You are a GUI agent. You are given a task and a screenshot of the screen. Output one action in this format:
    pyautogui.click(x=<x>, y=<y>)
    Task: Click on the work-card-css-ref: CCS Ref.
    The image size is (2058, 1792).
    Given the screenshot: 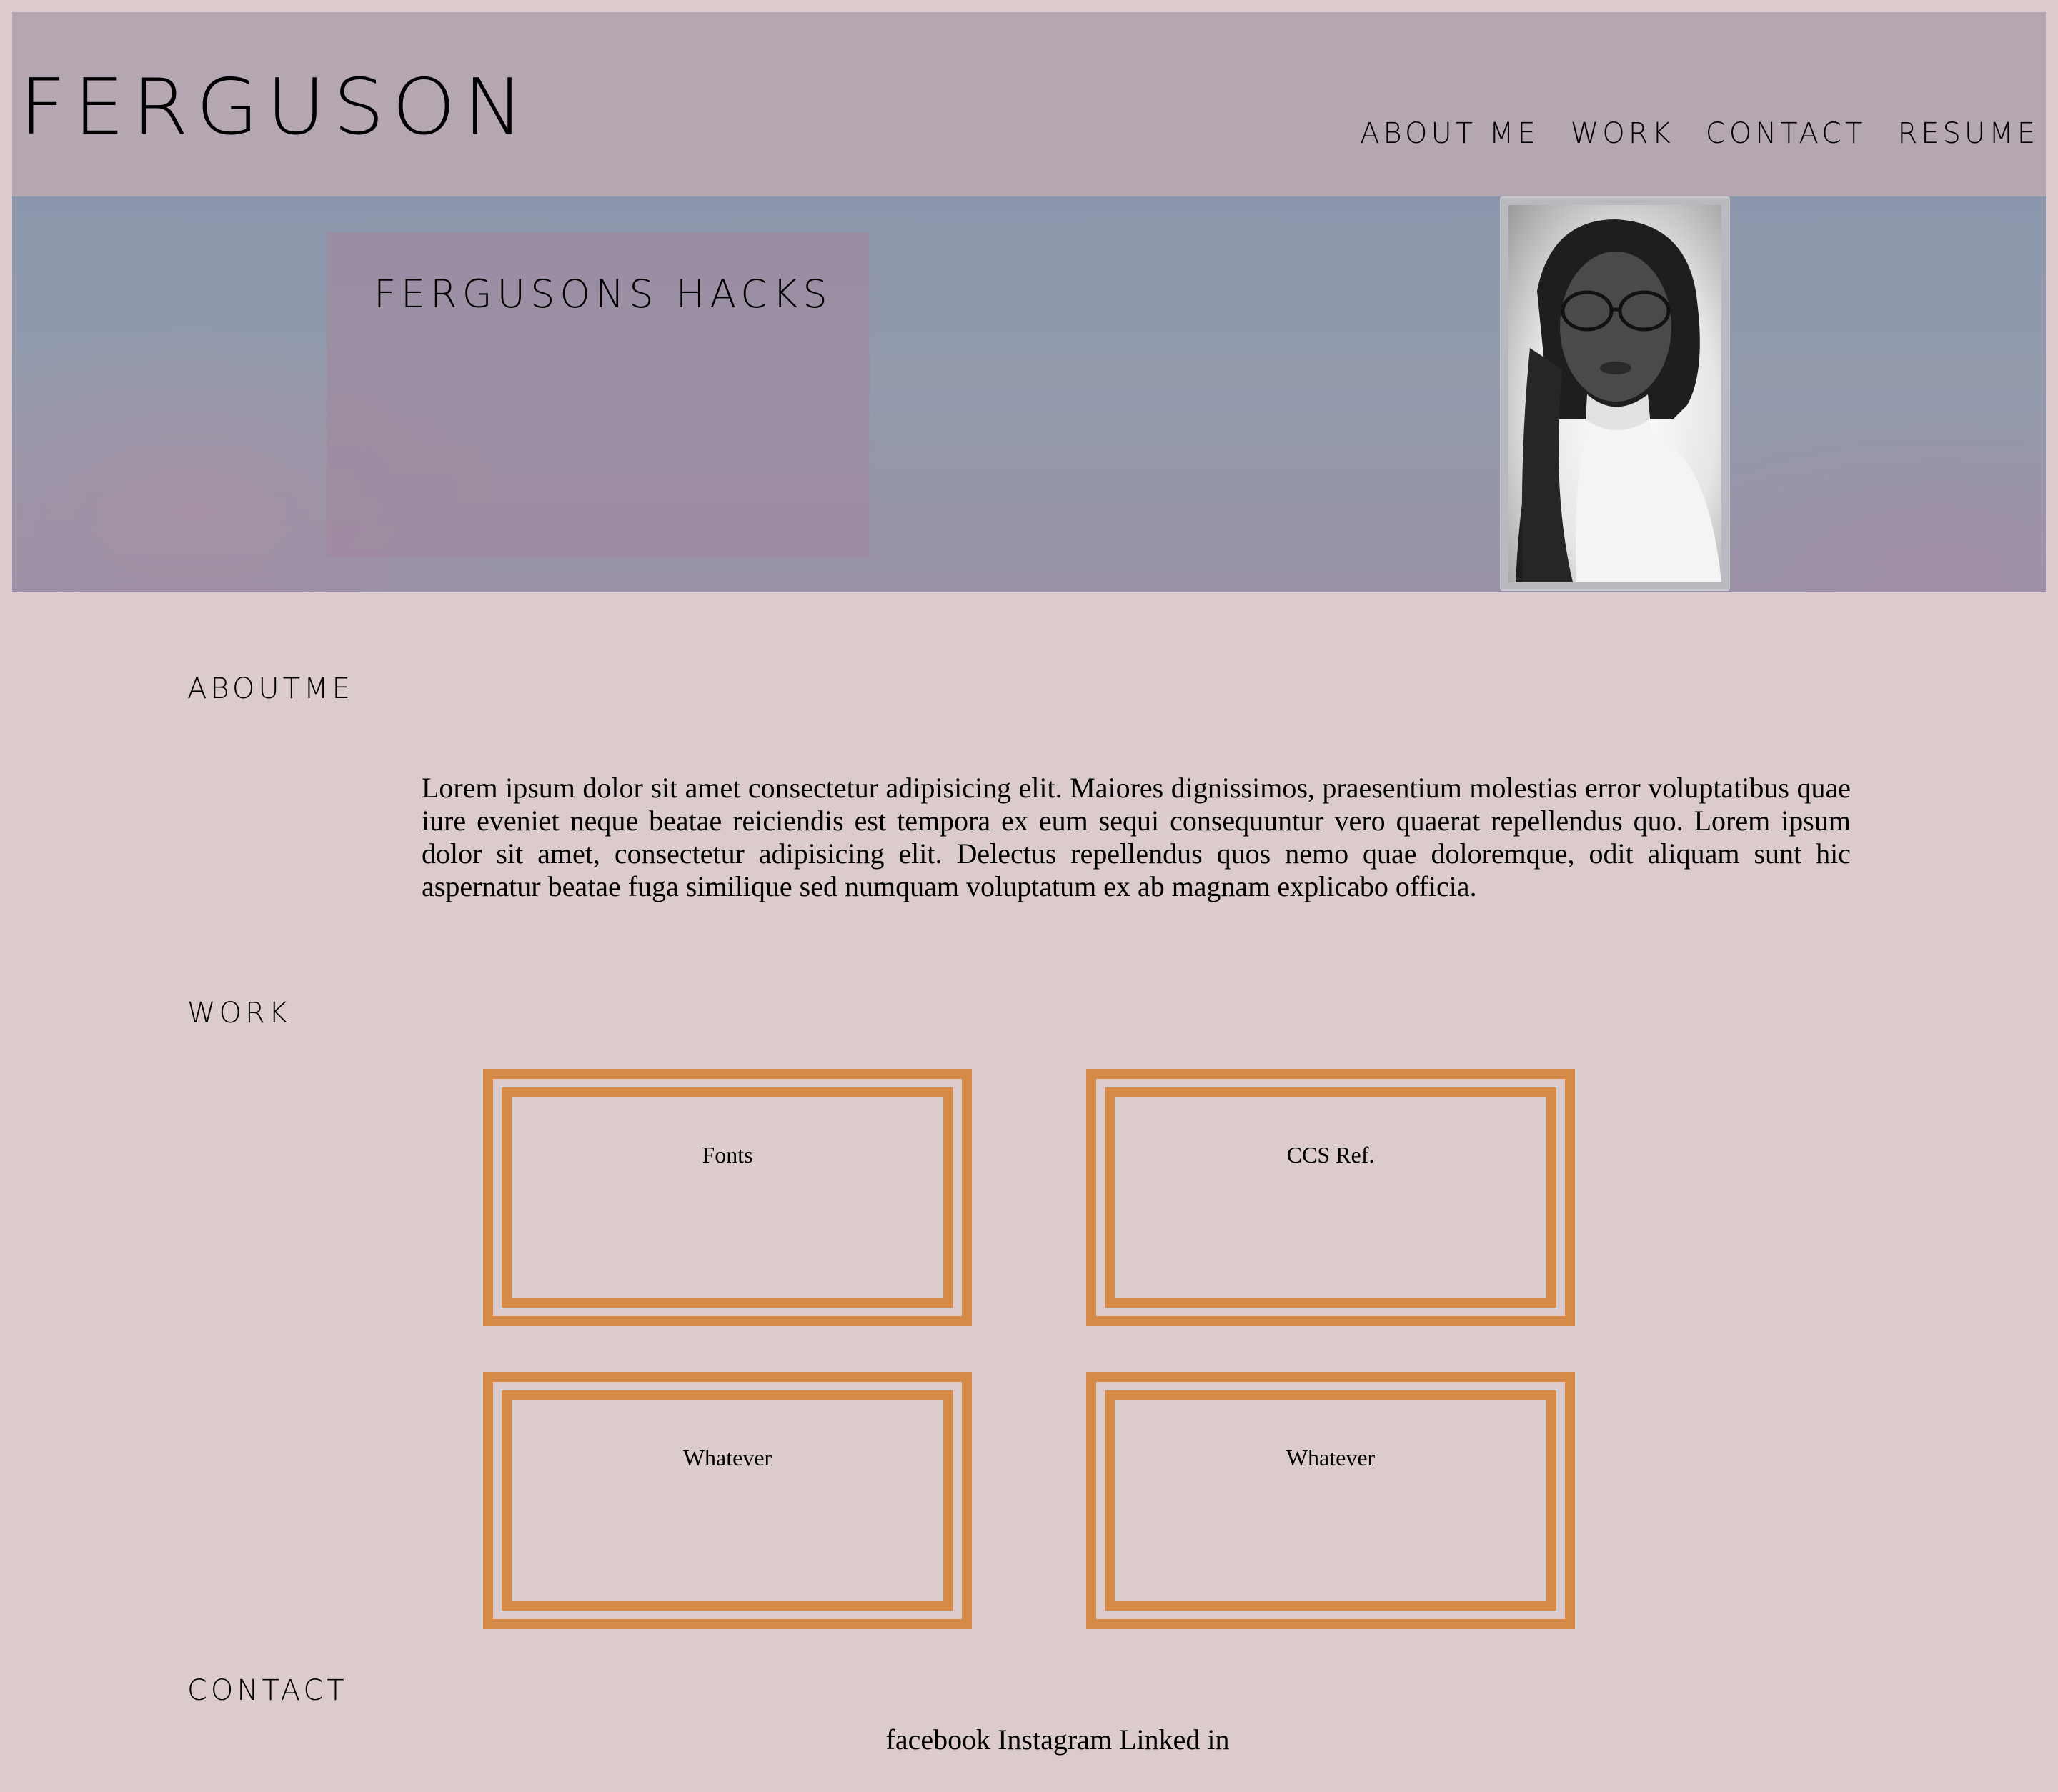 What is the action you would take?
    pyautogui.click(x=1330, y=1197)
    